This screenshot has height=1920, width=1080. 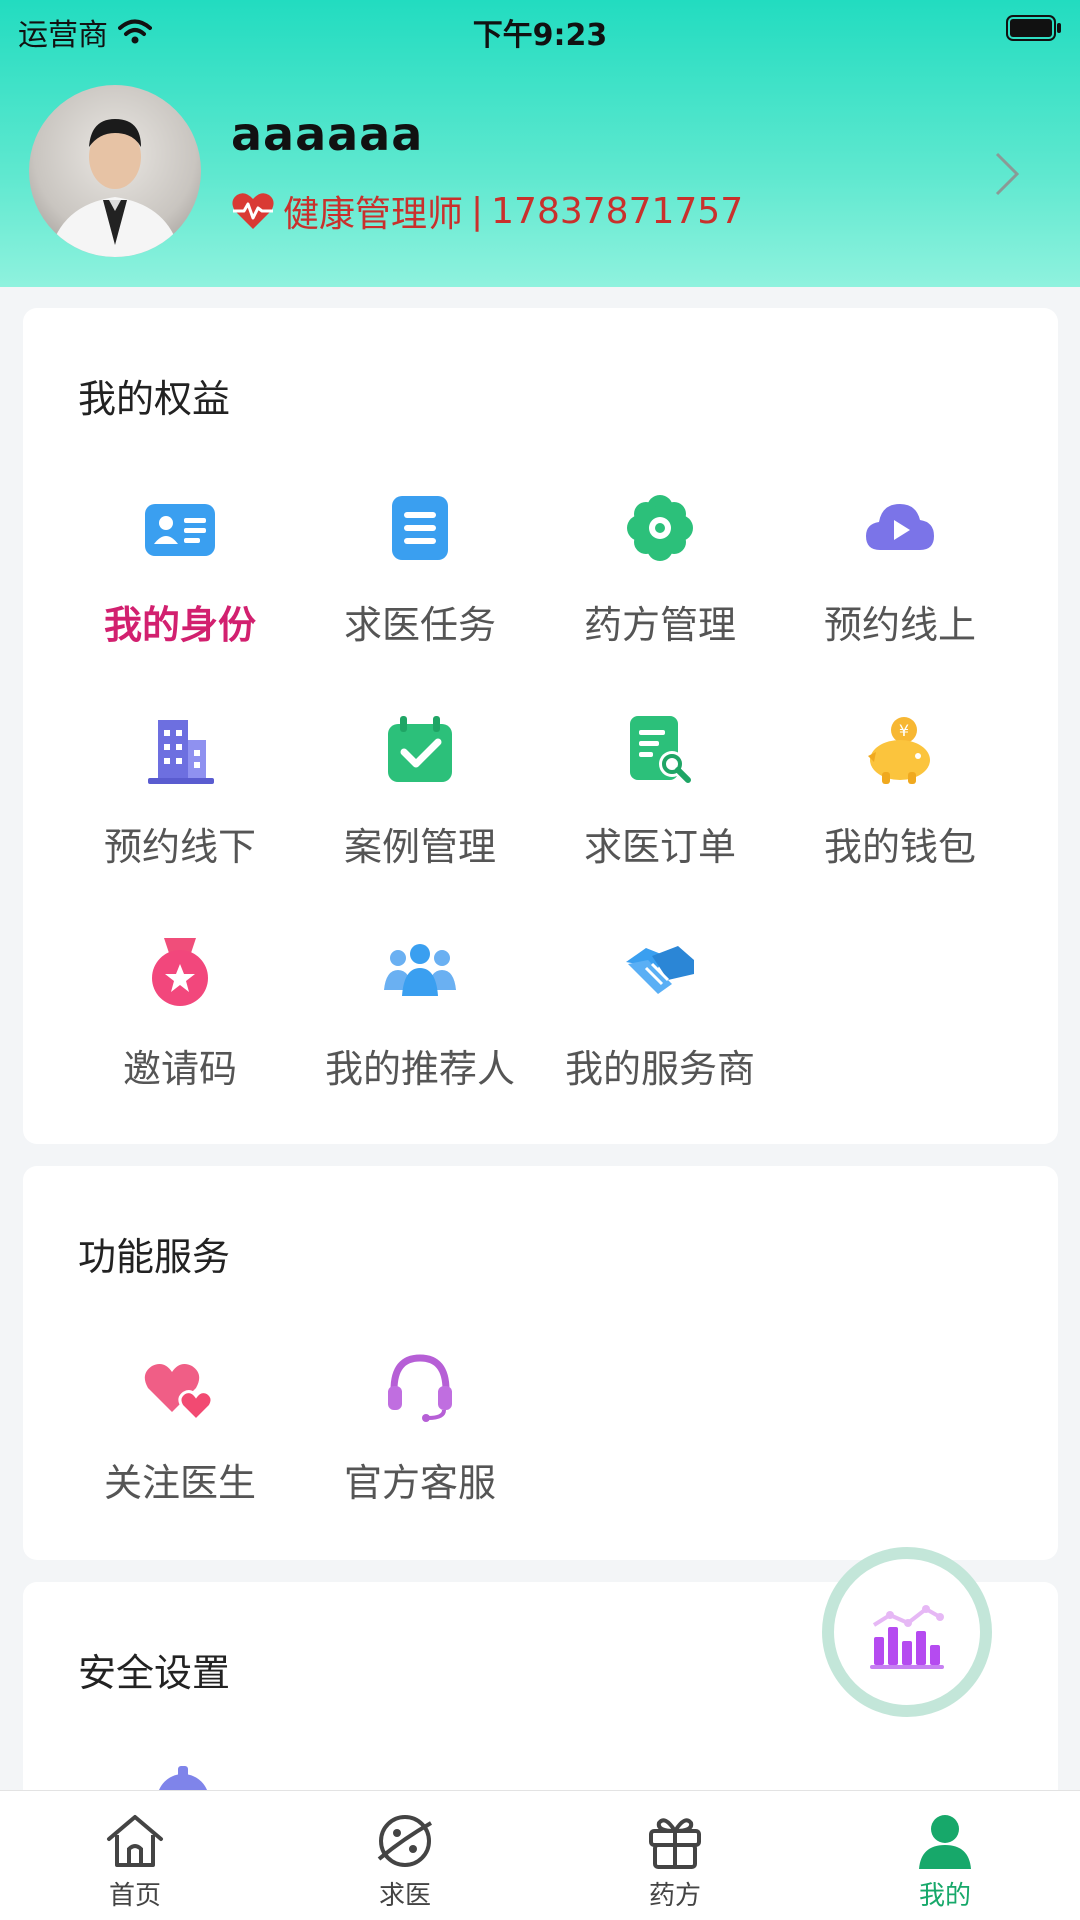 What do you see at coordinates (945, 1842) in the screenshot?
I see `user-icon` at bounding box center [945, 1842].